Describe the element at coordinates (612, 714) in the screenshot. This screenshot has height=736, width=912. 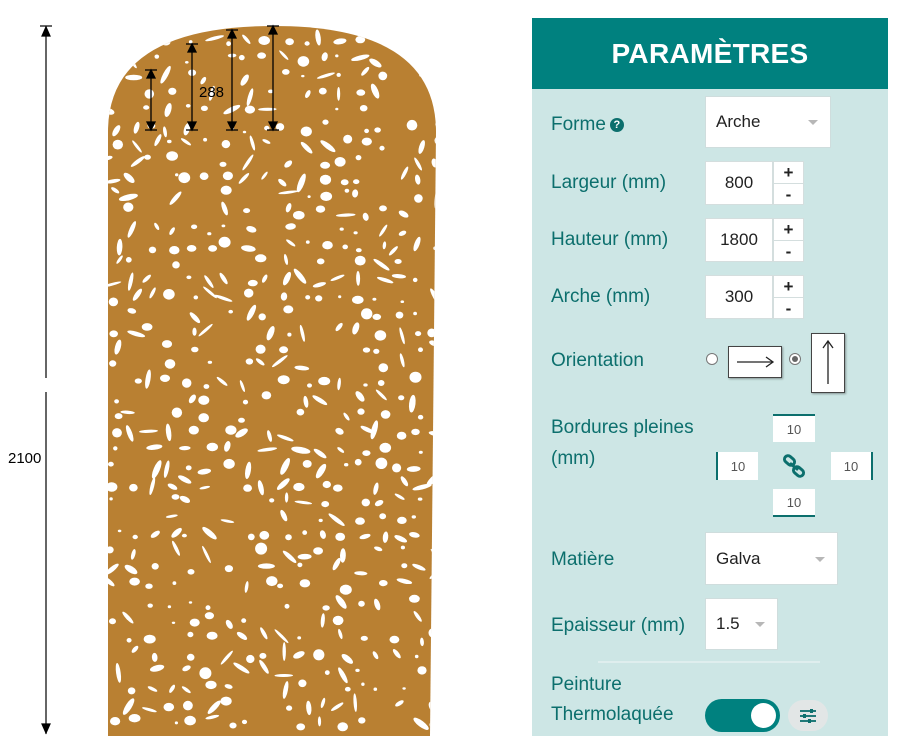
I see `peinture-label-line2: Thermolaquée` at that location.